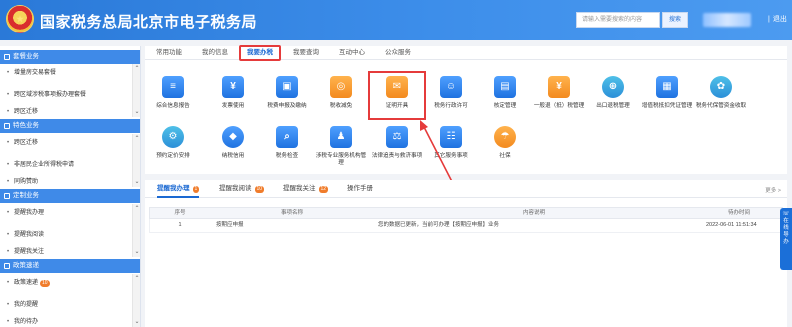 This screenshot has width=792, height=327. I want to click on headset-icon: ☏, so click(786, 214).